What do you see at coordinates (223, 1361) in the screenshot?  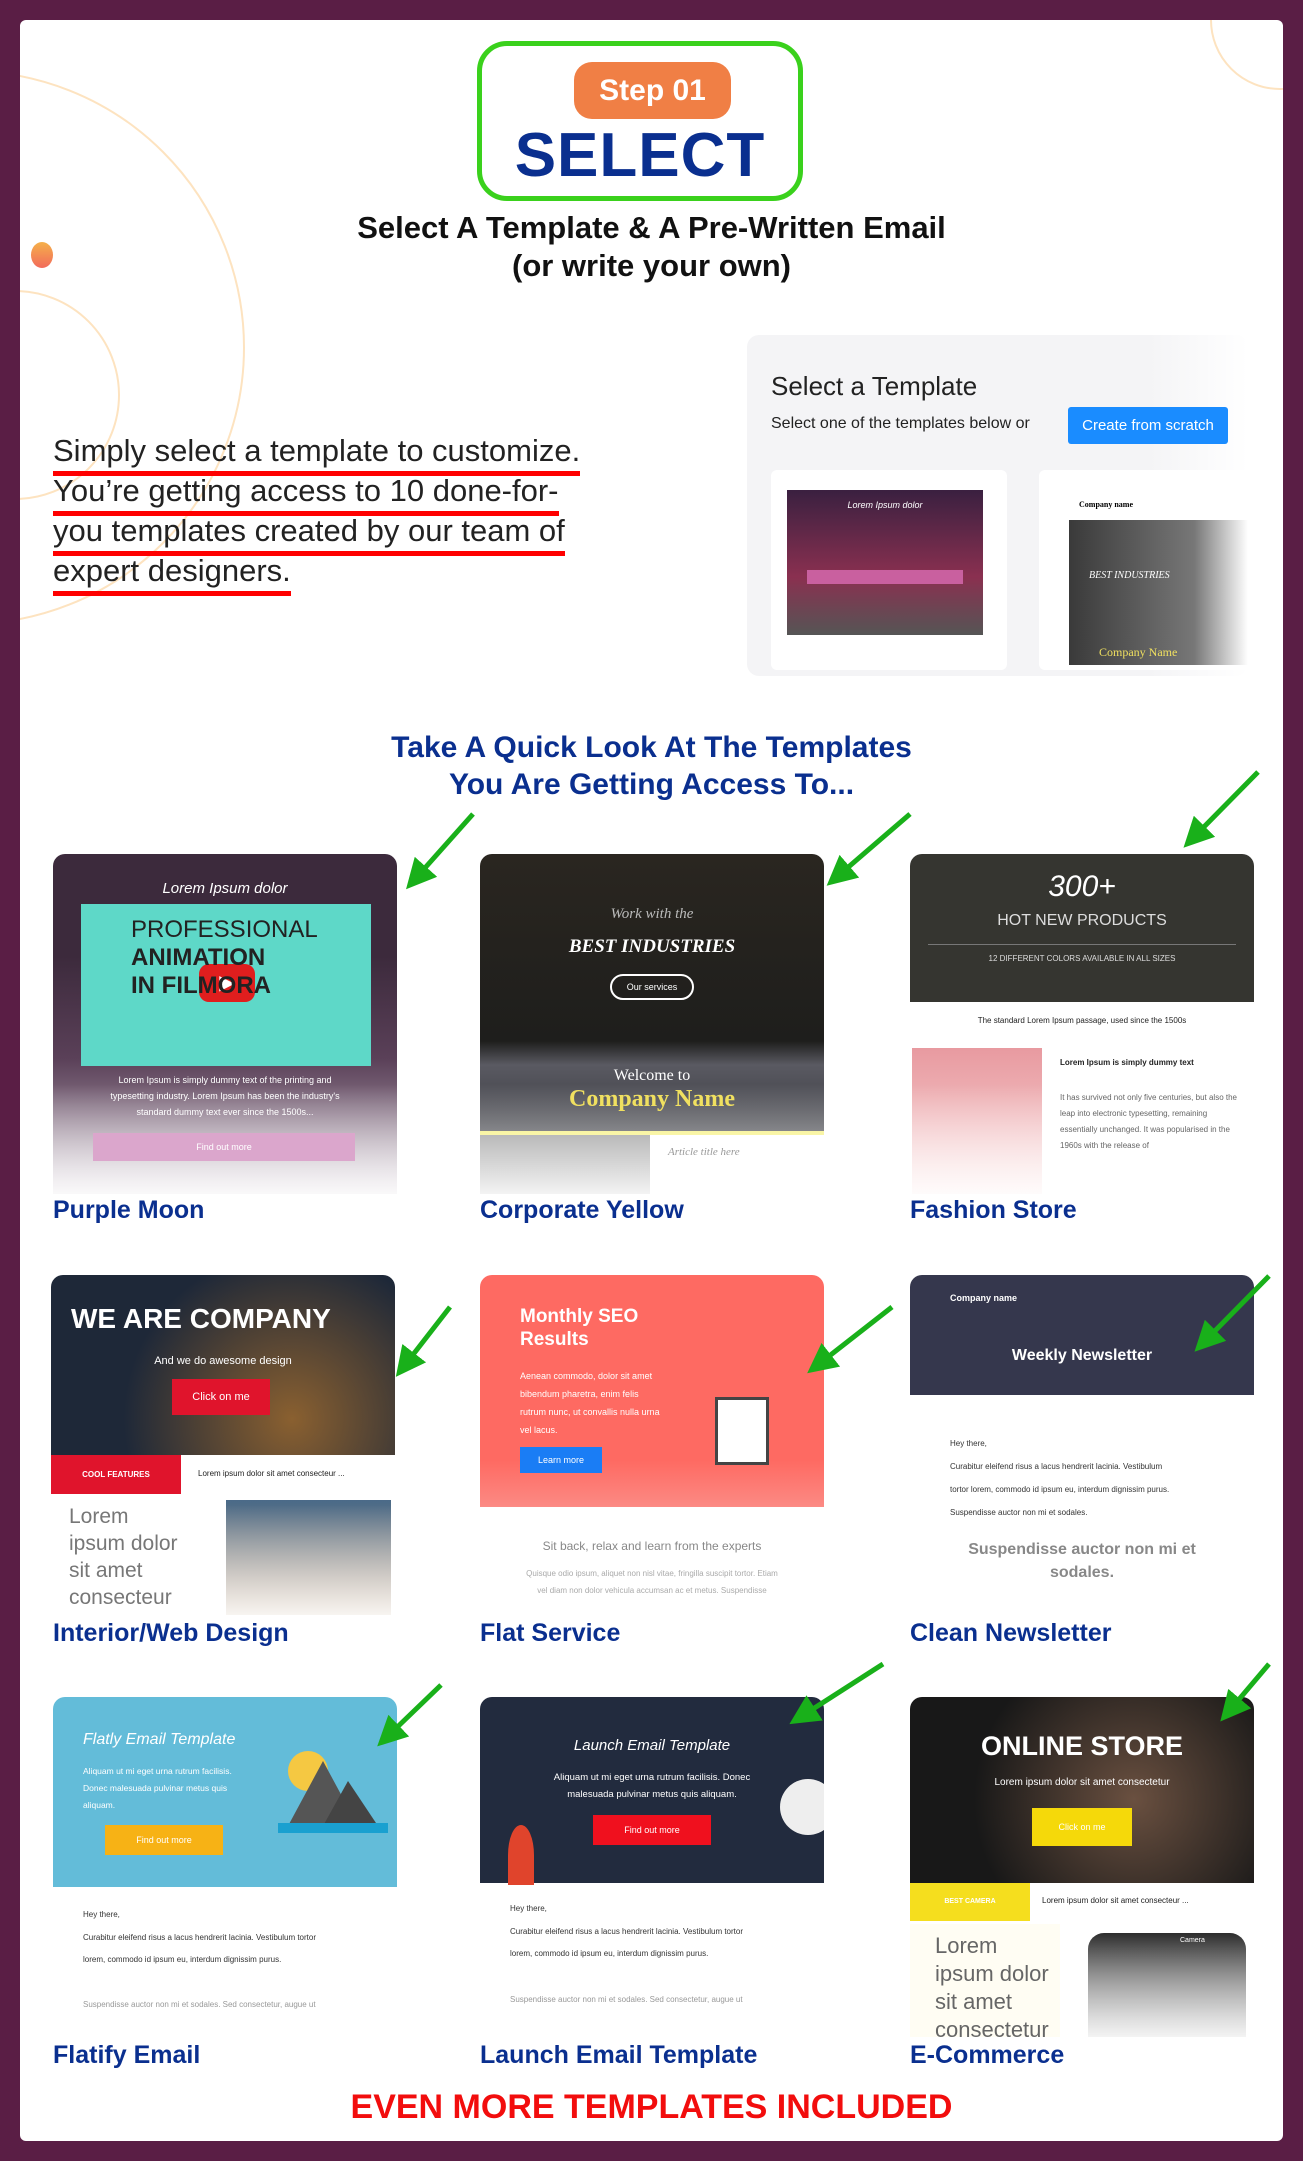 I see `card-sub: And we do awesome design` at bounding box center [223, 1361].